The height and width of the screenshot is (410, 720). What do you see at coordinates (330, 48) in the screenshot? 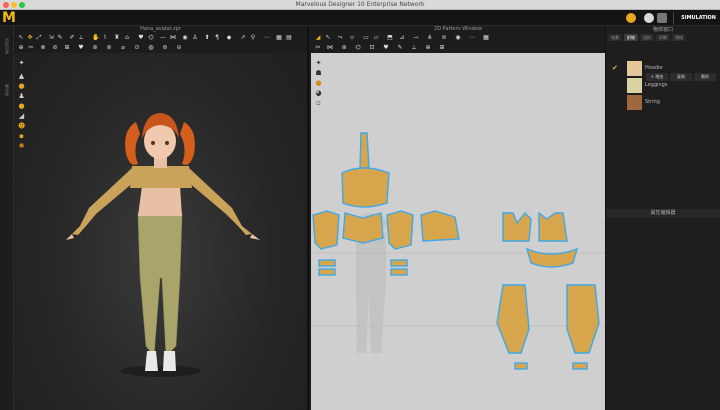
I see `free-sew-icon: ⋈` at bounding box center [330, 48].